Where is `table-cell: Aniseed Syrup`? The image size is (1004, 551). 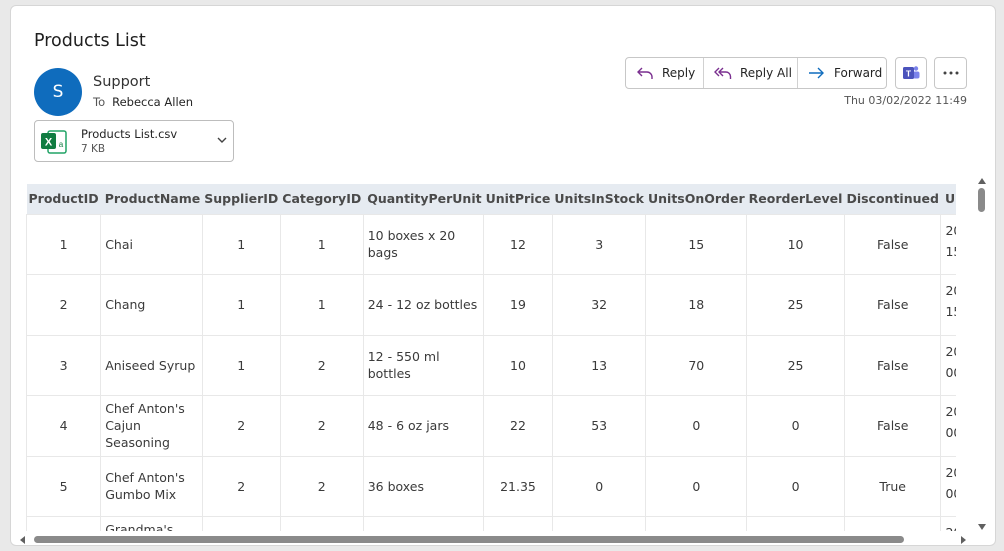
table-cell: Aniseed Syrup is located at coordinates (151, 365).